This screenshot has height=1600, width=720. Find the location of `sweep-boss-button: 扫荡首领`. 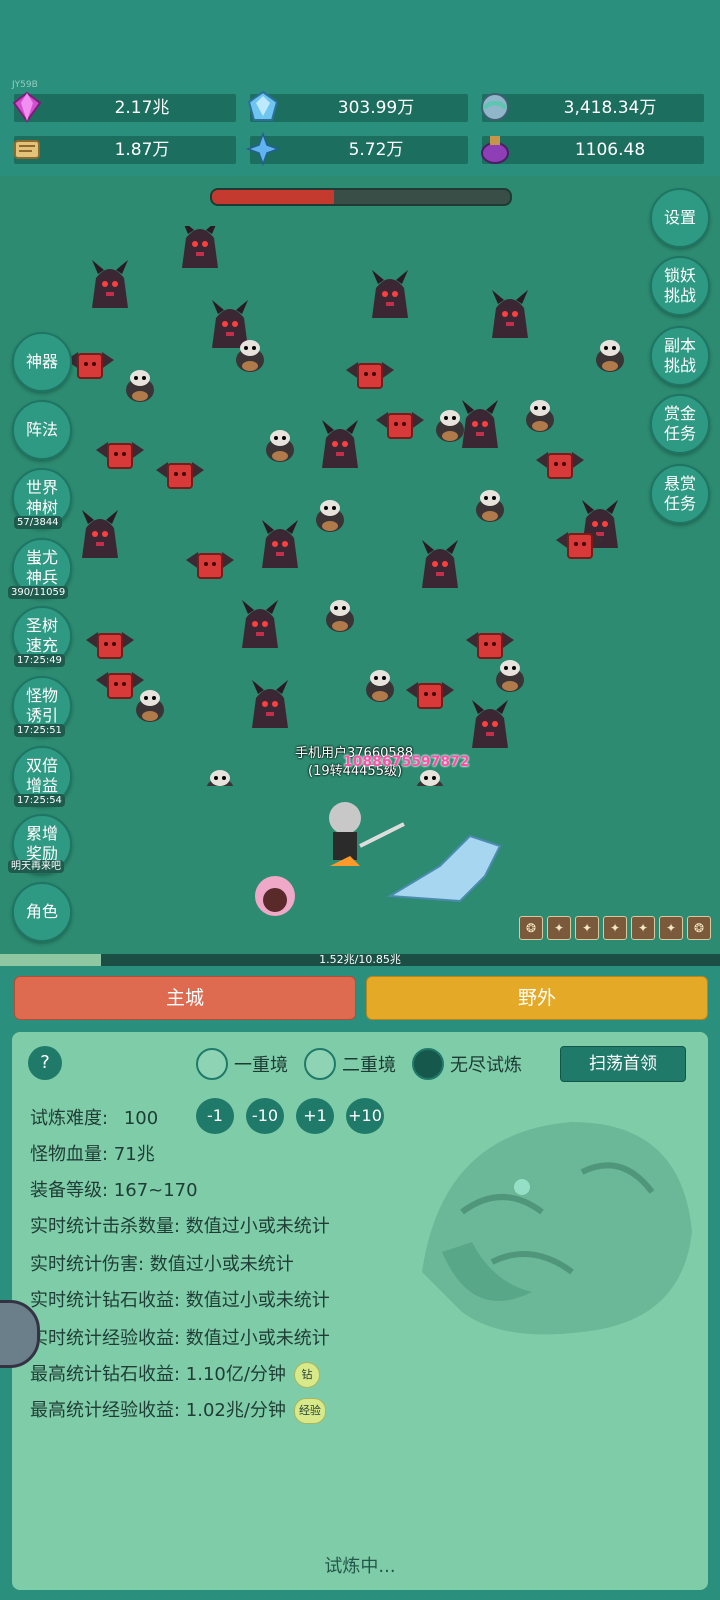

sweep-boss-button: 扫荡首领 is located at coordinates (623, 1064).